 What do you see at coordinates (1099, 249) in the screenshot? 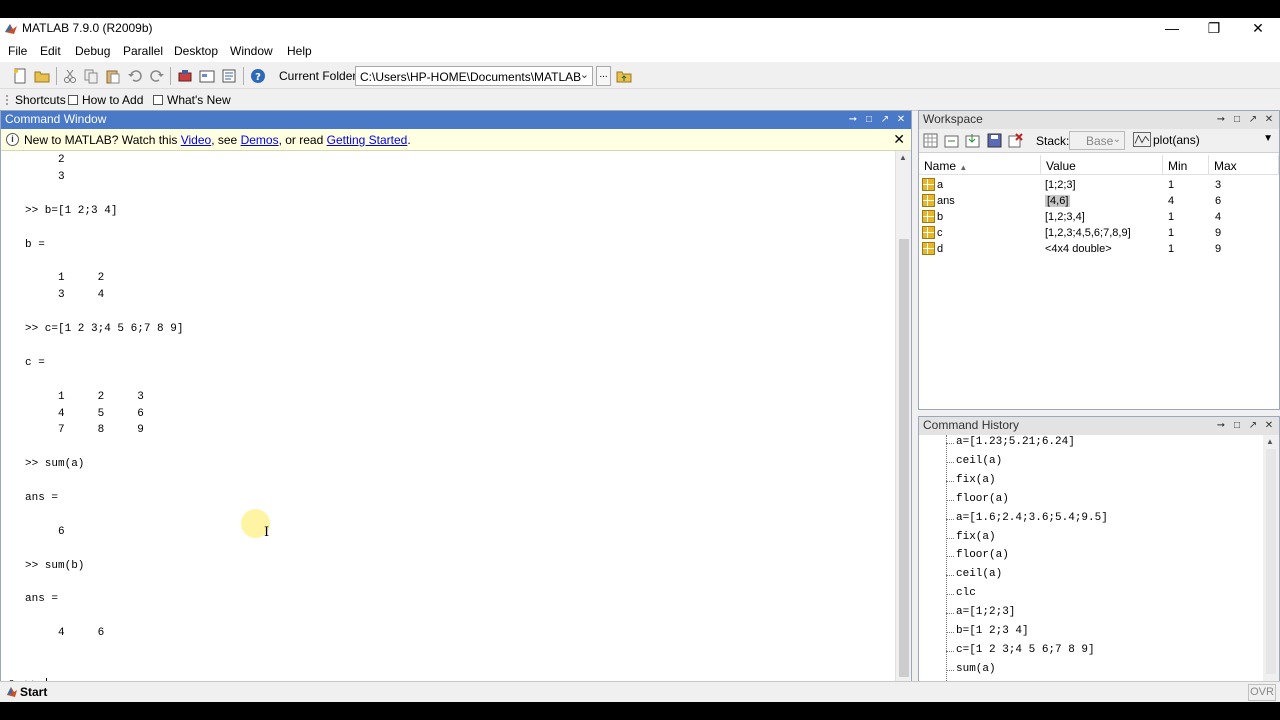
I see `workspace-row: d <4x4 double> 1 9` at bounding box center [1099, 249].